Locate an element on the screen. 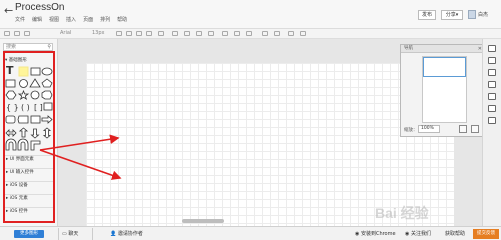  menu-edit: 编辑 is located at coordinates (37, 19).